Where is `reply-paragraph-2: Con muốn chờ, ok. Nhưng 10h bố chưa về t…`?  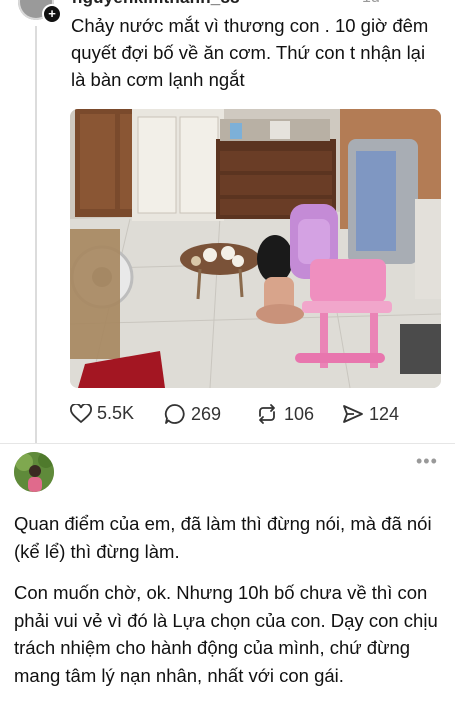
reply-paragraph-2: Con muốn chờ, ok. Nhưng 10h bố chưa về t… is located at coordinates (226, 634).